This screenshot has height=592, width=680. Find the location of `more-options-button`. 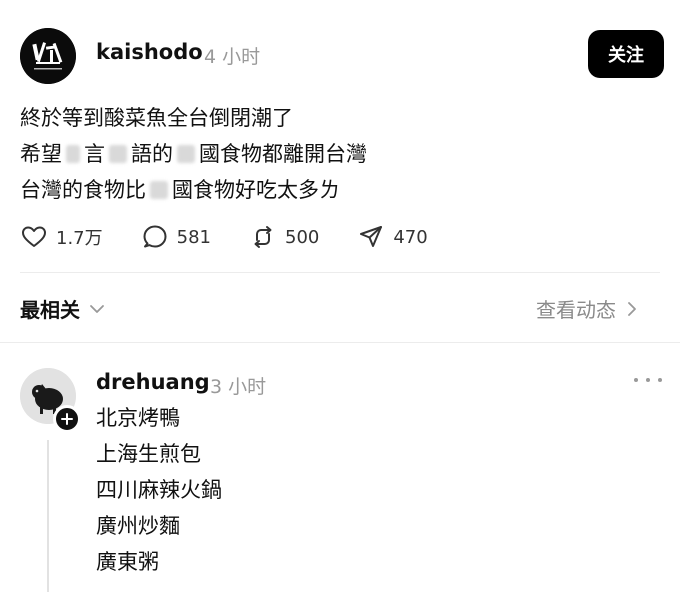

more-options-button is located at coordinates (648, 380).